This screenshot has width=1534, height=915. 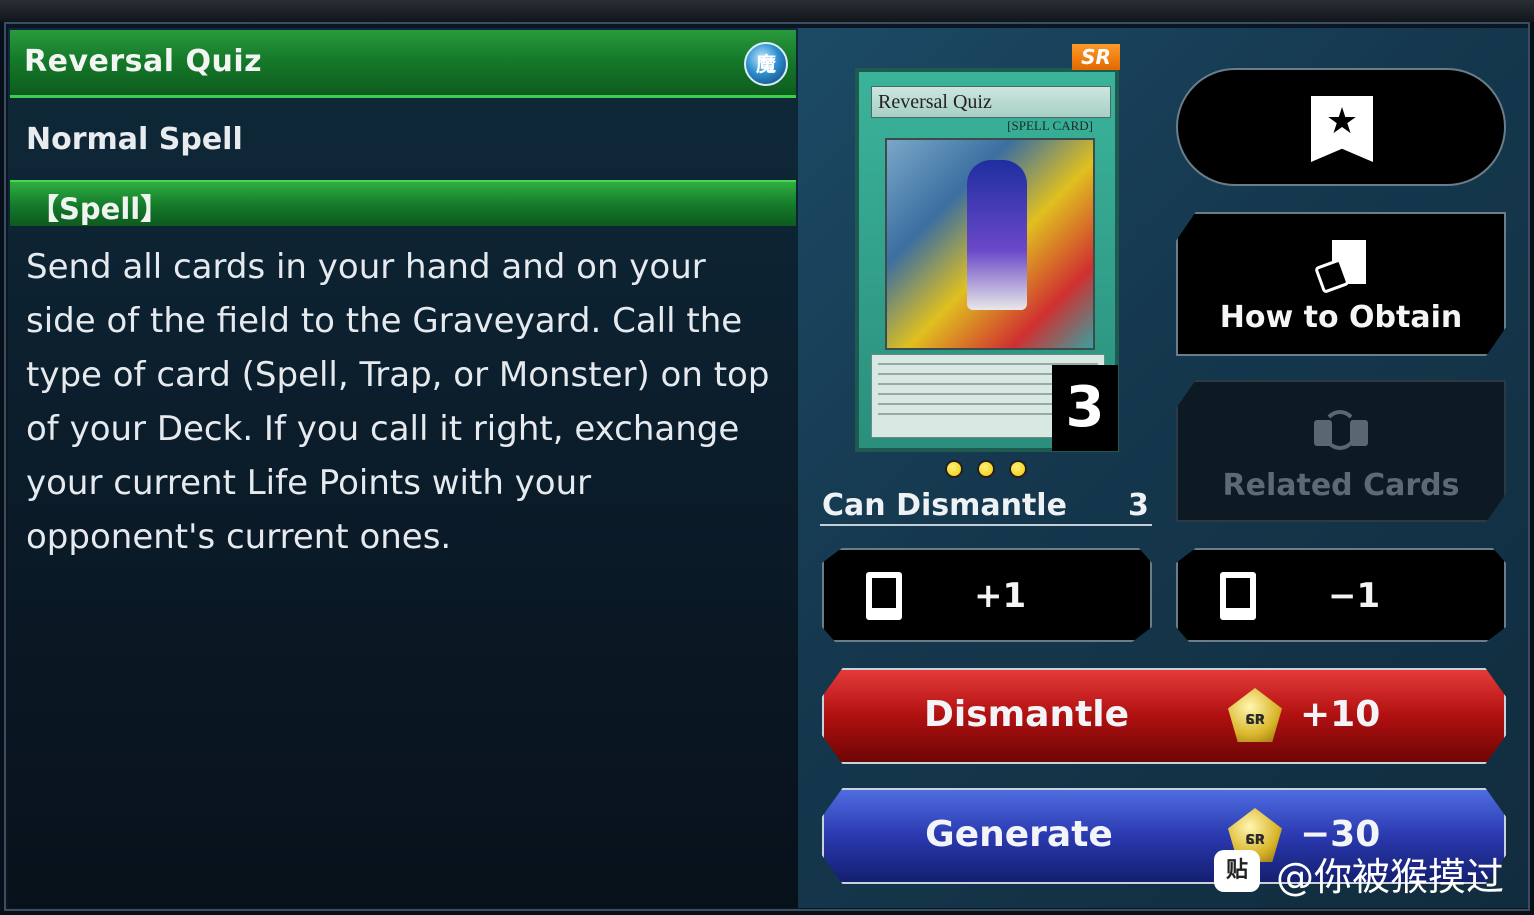 What do you see at coordinates (1237, 871) in the screenshot?
I see `watermark-icon: 贴` at bounding box center [1237, 871].